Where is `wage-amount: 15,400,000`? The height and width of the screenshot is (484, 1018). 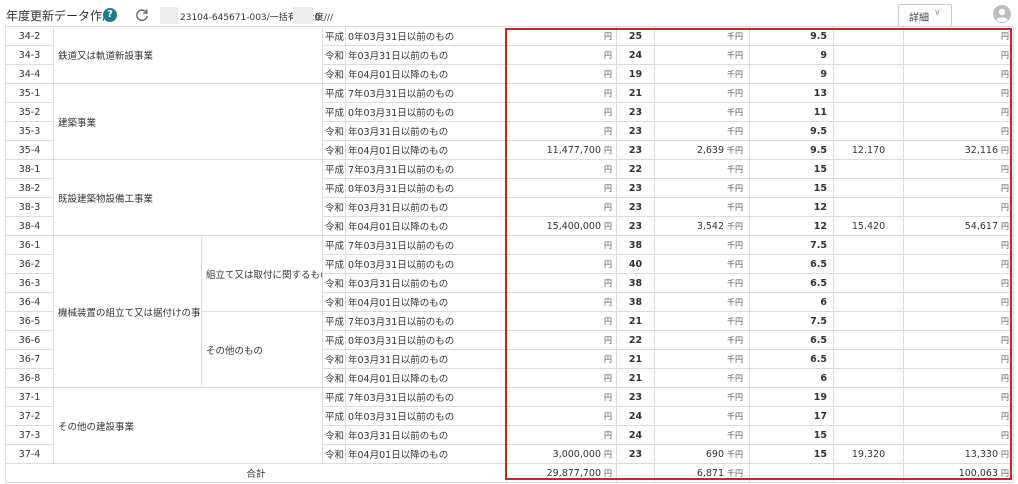 wage-amount: 15,400,000 is located at coordinates (574, 226).